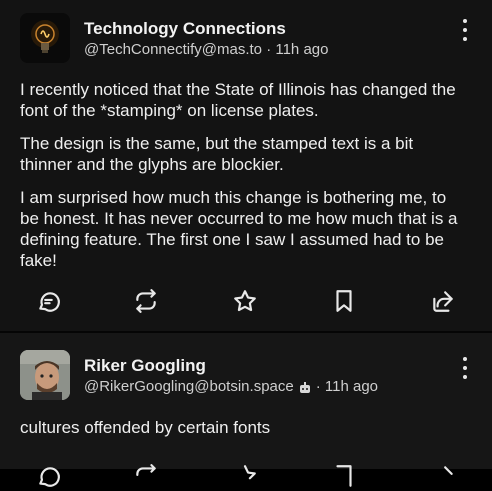 The height and width of the screenshot is (491, 492). I want to click on post-paragraph: cultures offended by certain fonts, so click(145, 427).